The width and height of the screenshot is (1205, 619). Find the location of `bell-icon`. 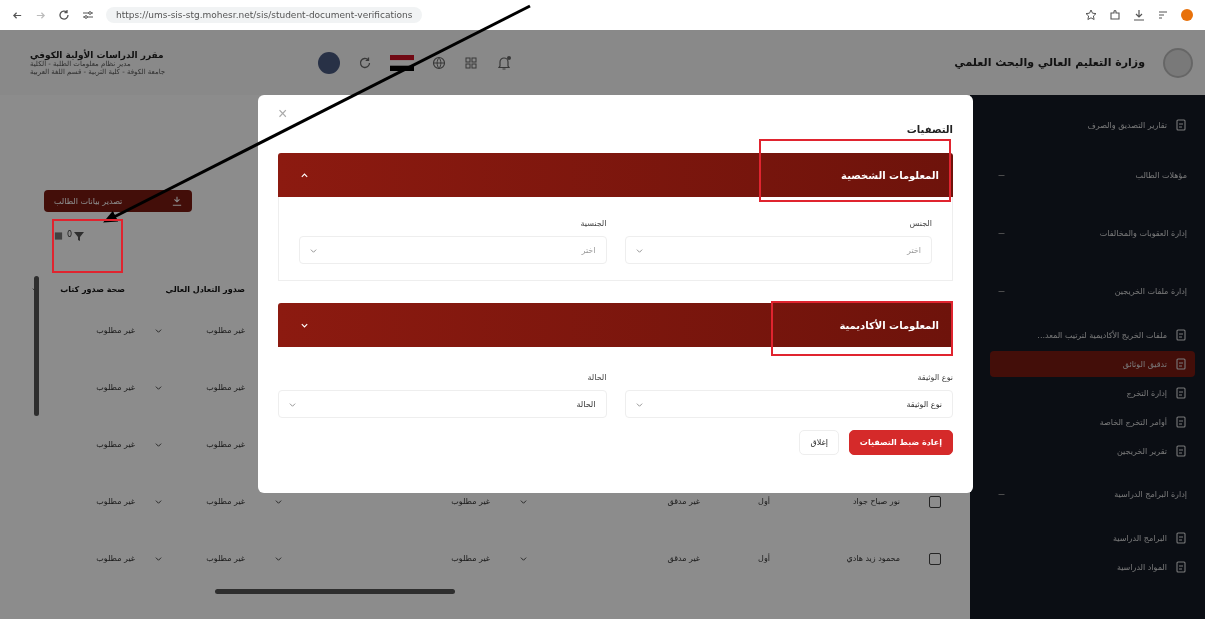

bell-icon is located at coordinates (504, 62).